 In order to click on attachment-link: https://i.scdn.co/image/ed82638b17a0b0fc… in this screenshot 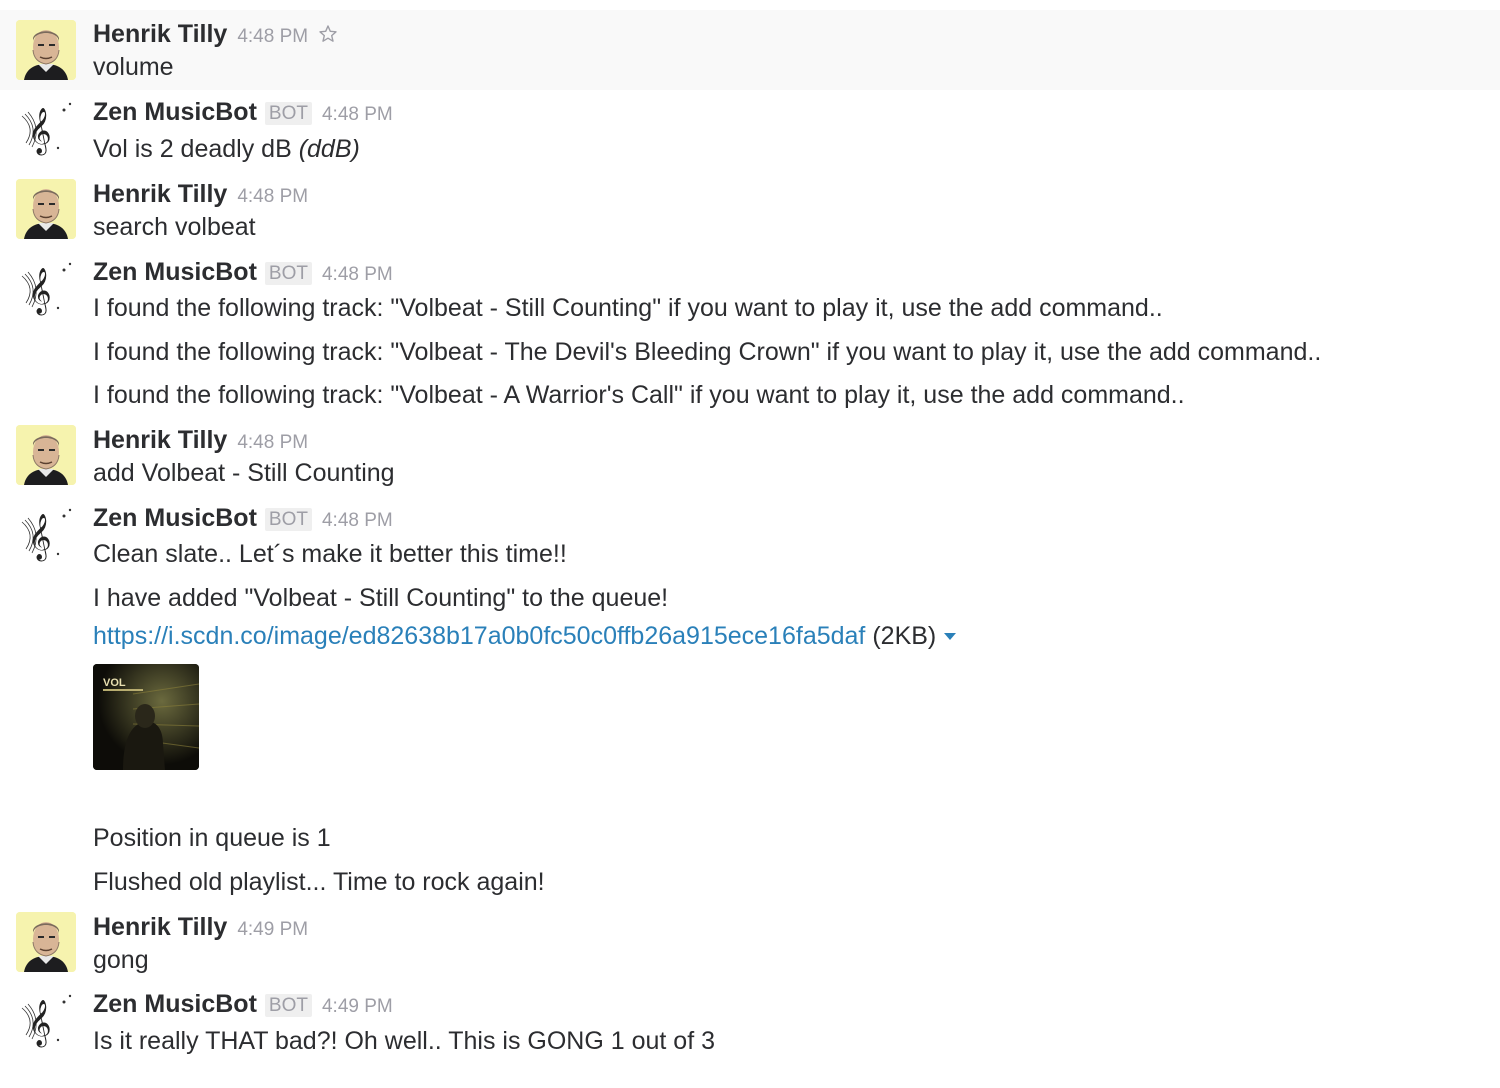, I will do `click(479, 636)`.